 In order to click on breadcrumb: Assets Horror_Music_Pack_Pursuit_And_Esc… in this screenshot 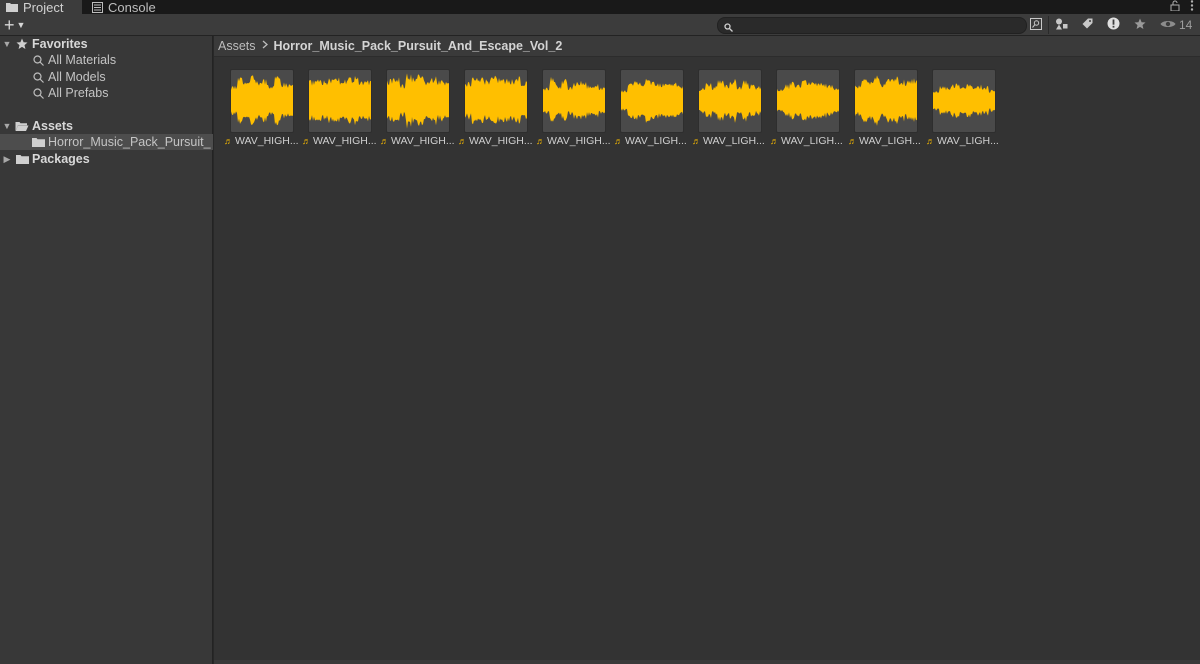, I will do `click(707, 46)`.